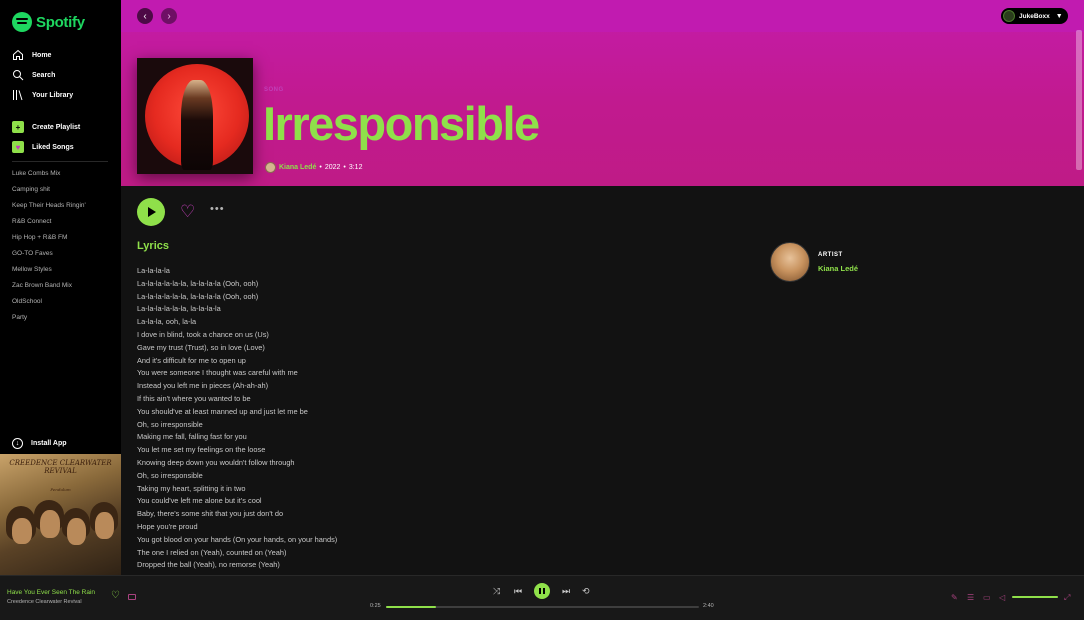  Describe the element at coordinates (1009, 16) in the screenshot. I see `user-avatar` at that location.